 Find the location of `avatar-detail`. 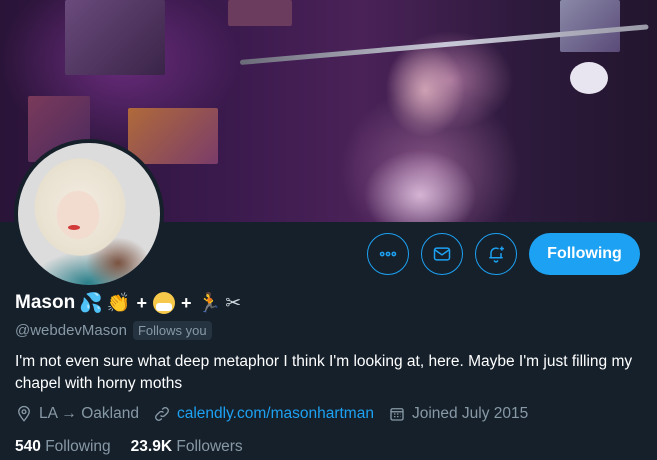

avatar-detail is located at coordinates (74, 227).